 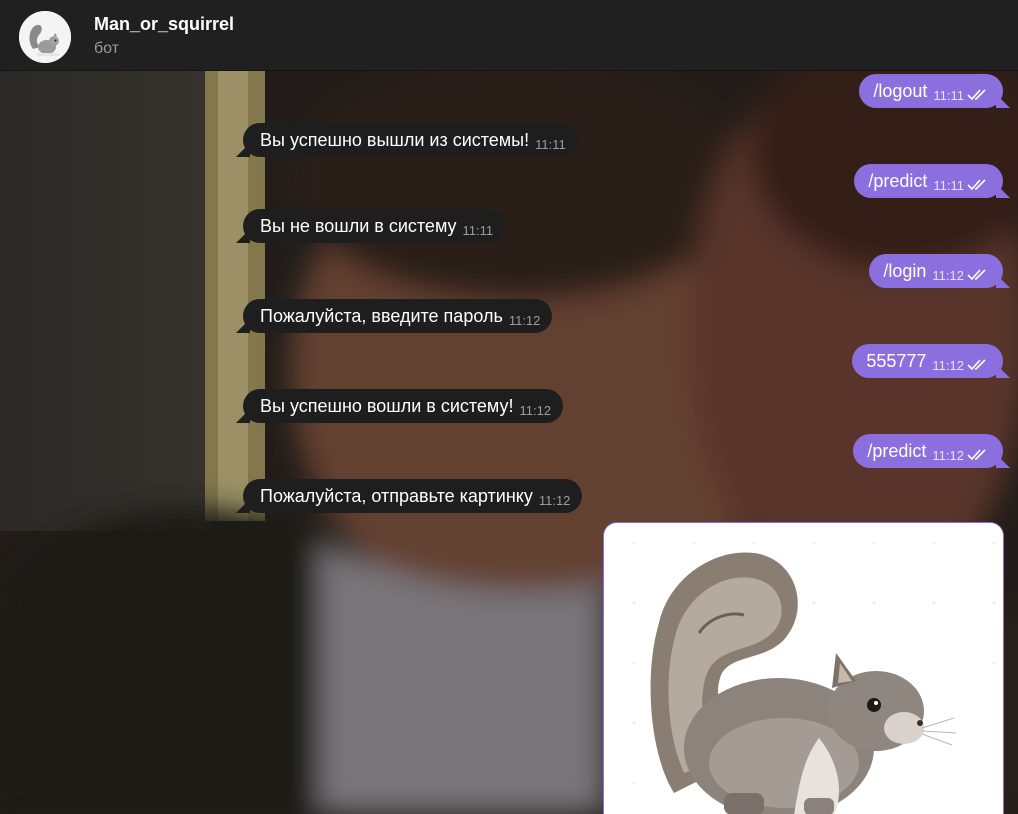 I want to click on message-bubble-incoming: Пожалуйста, введите пароль 11:12, so click(x=394, y=316).